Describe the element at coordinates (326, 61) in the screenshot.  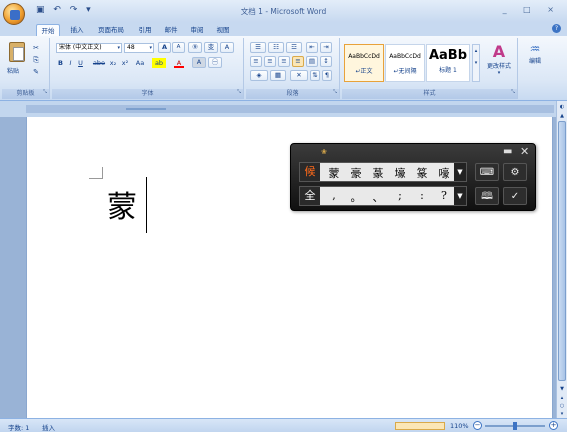
I see `line-spacing-button: ↕` at that location.